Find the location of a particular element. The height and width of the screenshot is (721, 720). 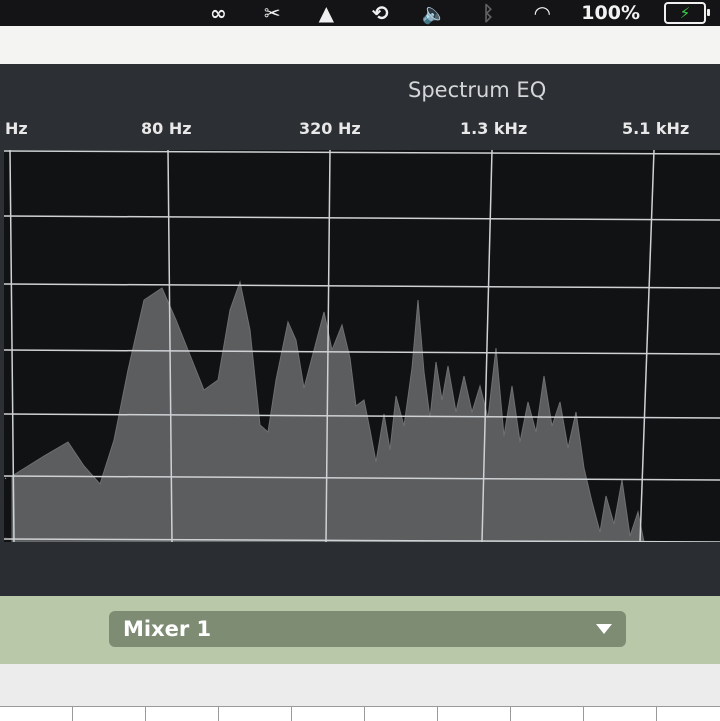

mixer-dropdown-value: Mixer 1 is located at coordinates (167, 629).